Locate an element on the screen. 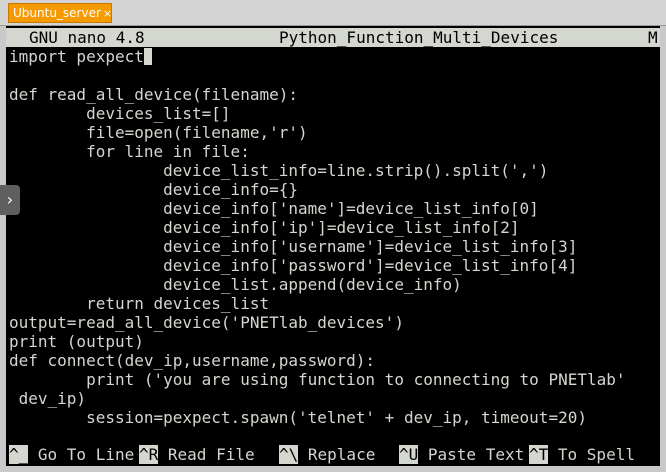  chevron-right-icon: › is located at coordinates (10, 200).